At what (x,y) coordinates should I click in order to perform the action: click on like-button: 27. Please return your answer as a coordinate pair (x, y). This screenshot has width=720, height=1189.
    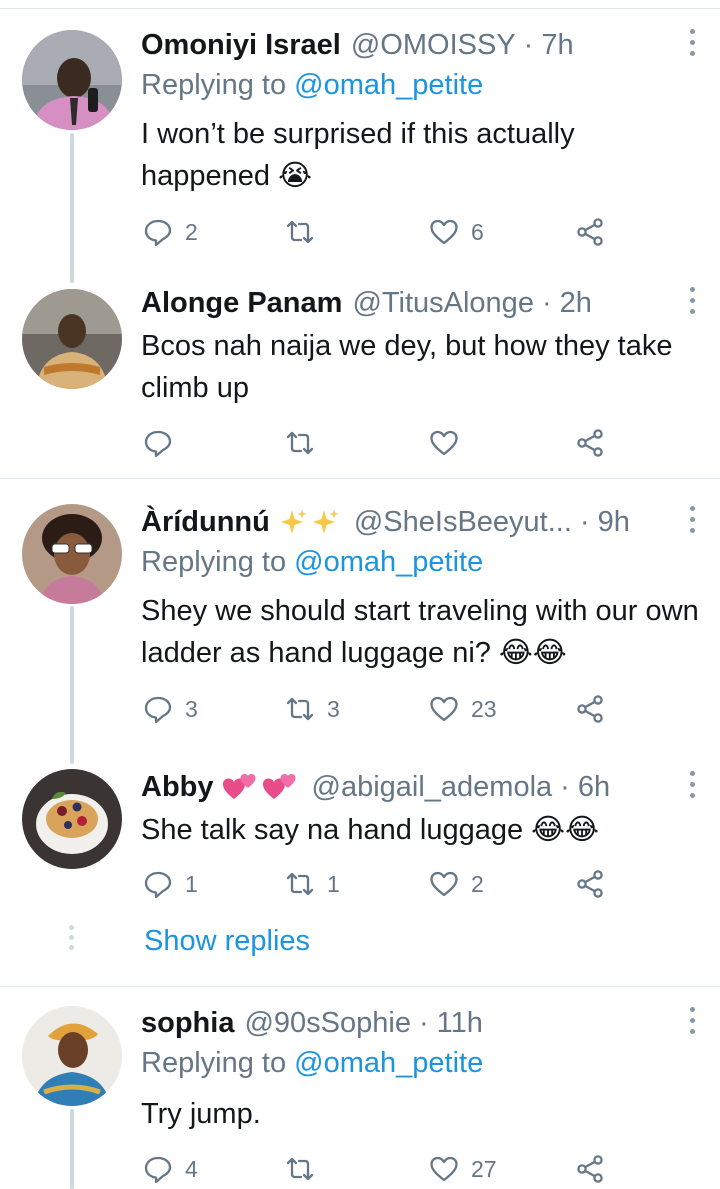
    Looking at the image, I should click on (463, 1169).